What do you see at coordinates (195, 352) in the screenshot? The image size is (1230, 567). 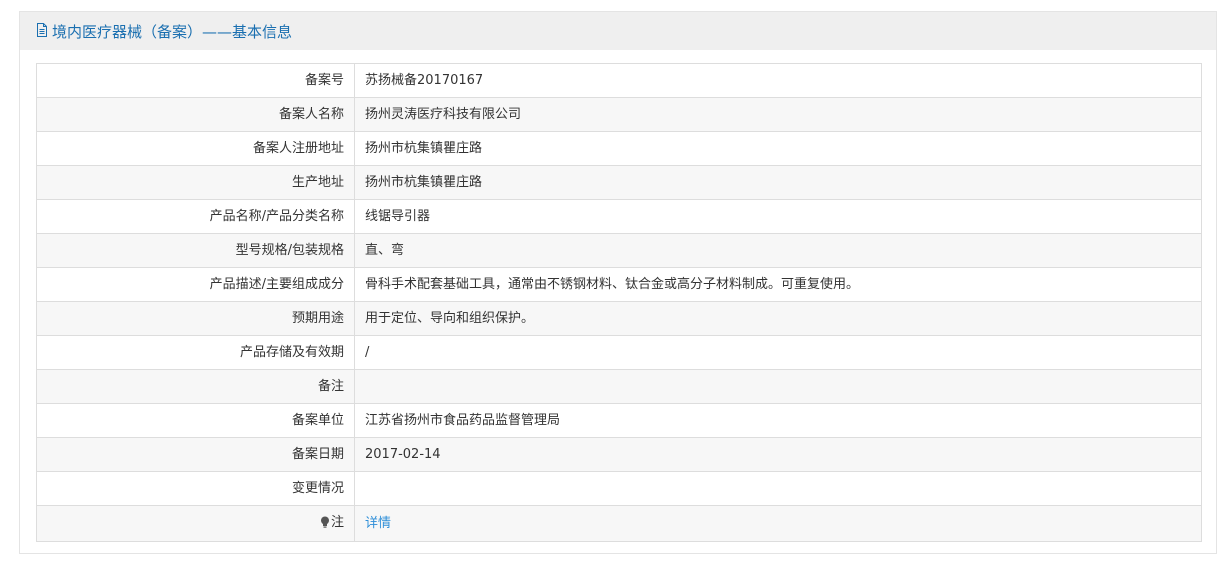 I see `row-label: 产品存储及有效期` at bounding box center [195, 352].